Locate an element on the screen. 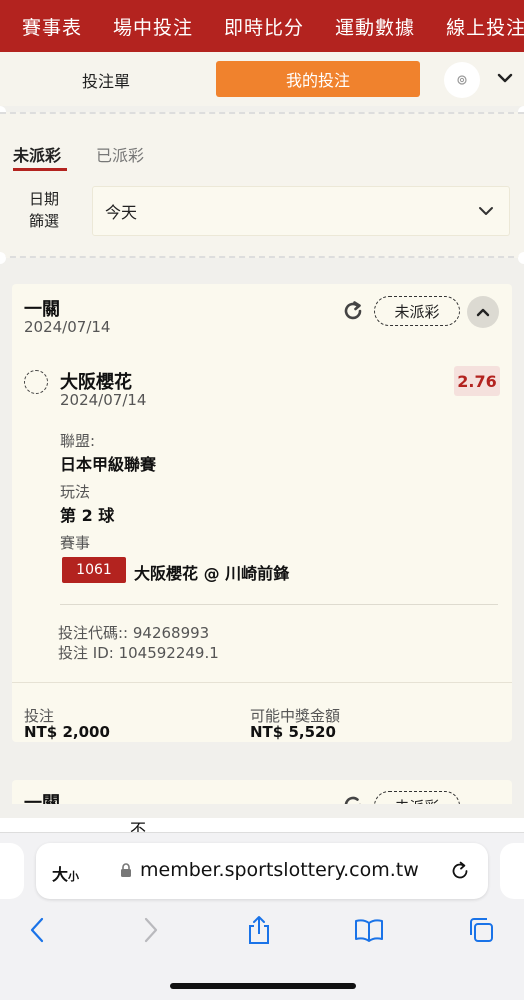 This screenshot has height=1000, width=524. divider is located at coordinates (279, 604).